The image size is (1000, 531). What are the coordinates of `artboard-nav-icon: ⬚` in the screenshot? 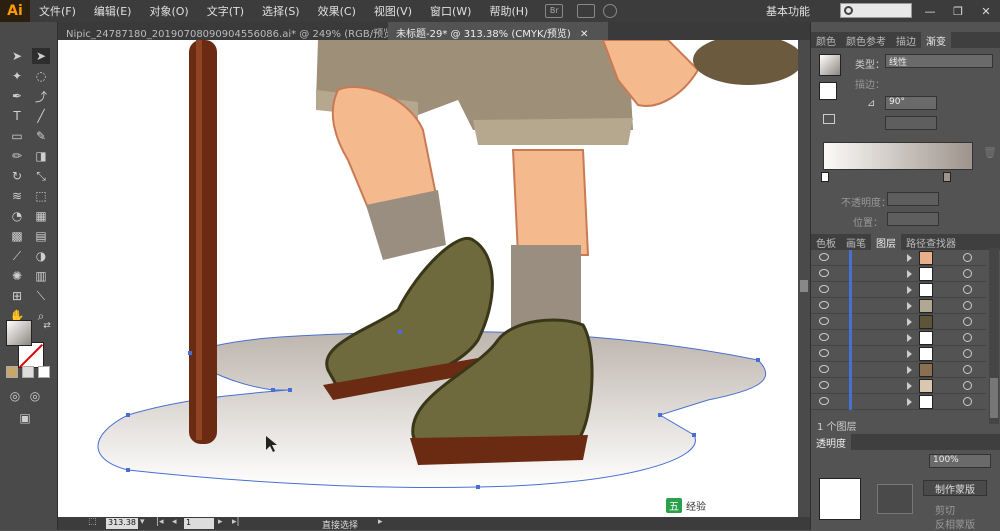 It's located at (92, 522).